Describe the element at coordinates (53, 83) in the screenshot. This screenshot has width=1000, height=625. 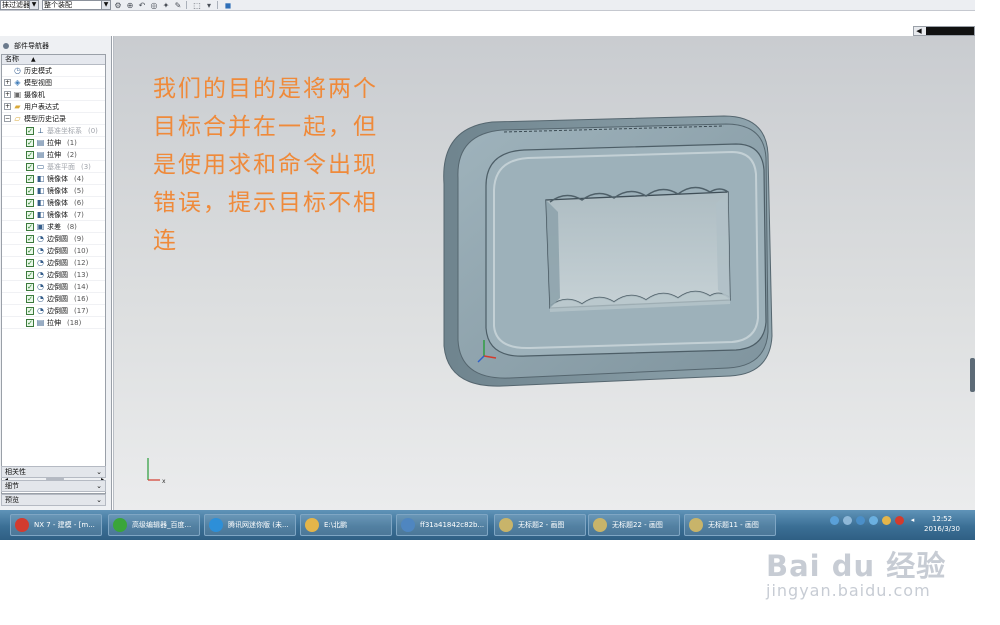
I see `tree-row: + ◈ 模型视图` at that location.